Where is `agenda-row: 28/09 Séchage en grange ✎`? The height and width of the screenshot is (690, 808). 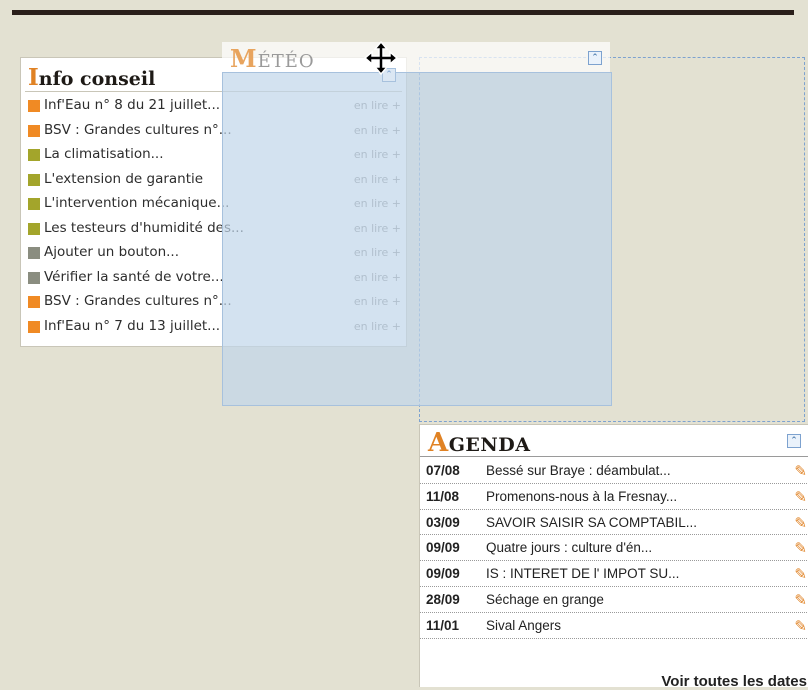 agenda-row: 28/09 Séchage en grange ✎ is located at coordinates (614, 600).